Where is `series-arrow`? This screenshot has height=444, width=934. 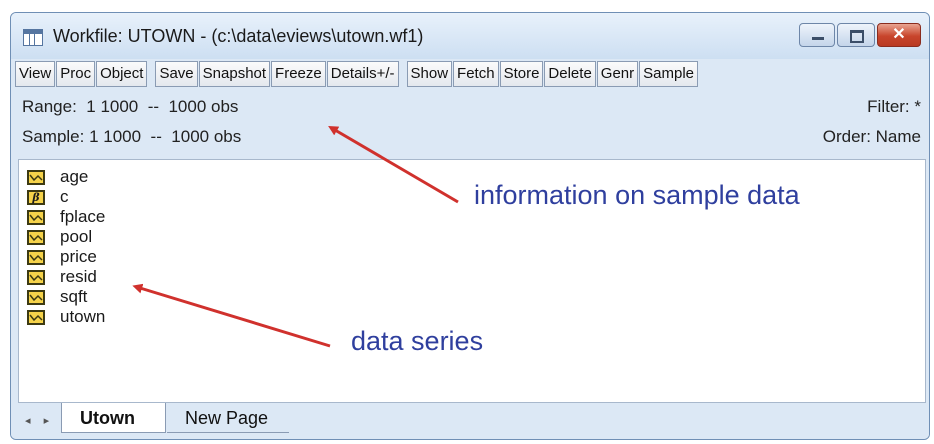 series-arrow is located at coordinates (231, 315).